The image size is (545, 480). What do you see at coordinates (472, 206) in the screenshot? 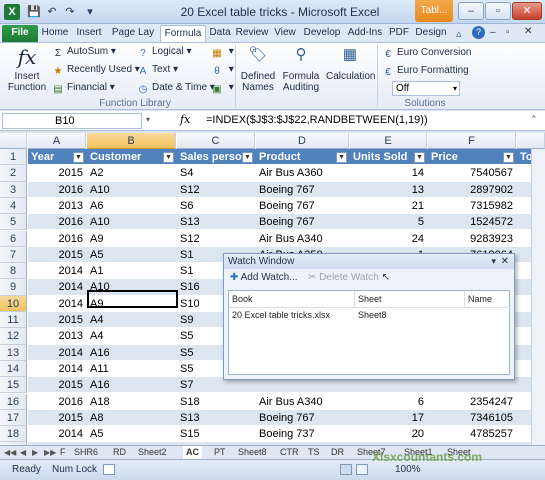
I see `table-cell-price: 7315982` at bounding box center [472, 206].